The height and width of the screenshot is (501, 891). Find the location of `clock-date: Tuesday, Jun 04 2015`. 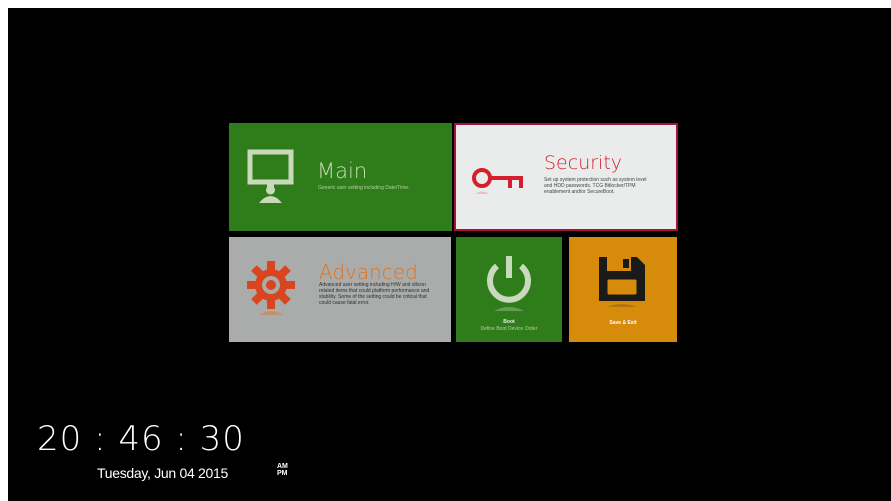

clock-date: Tuesday, Jun 04 2015 is located at coordinates (162, 473).